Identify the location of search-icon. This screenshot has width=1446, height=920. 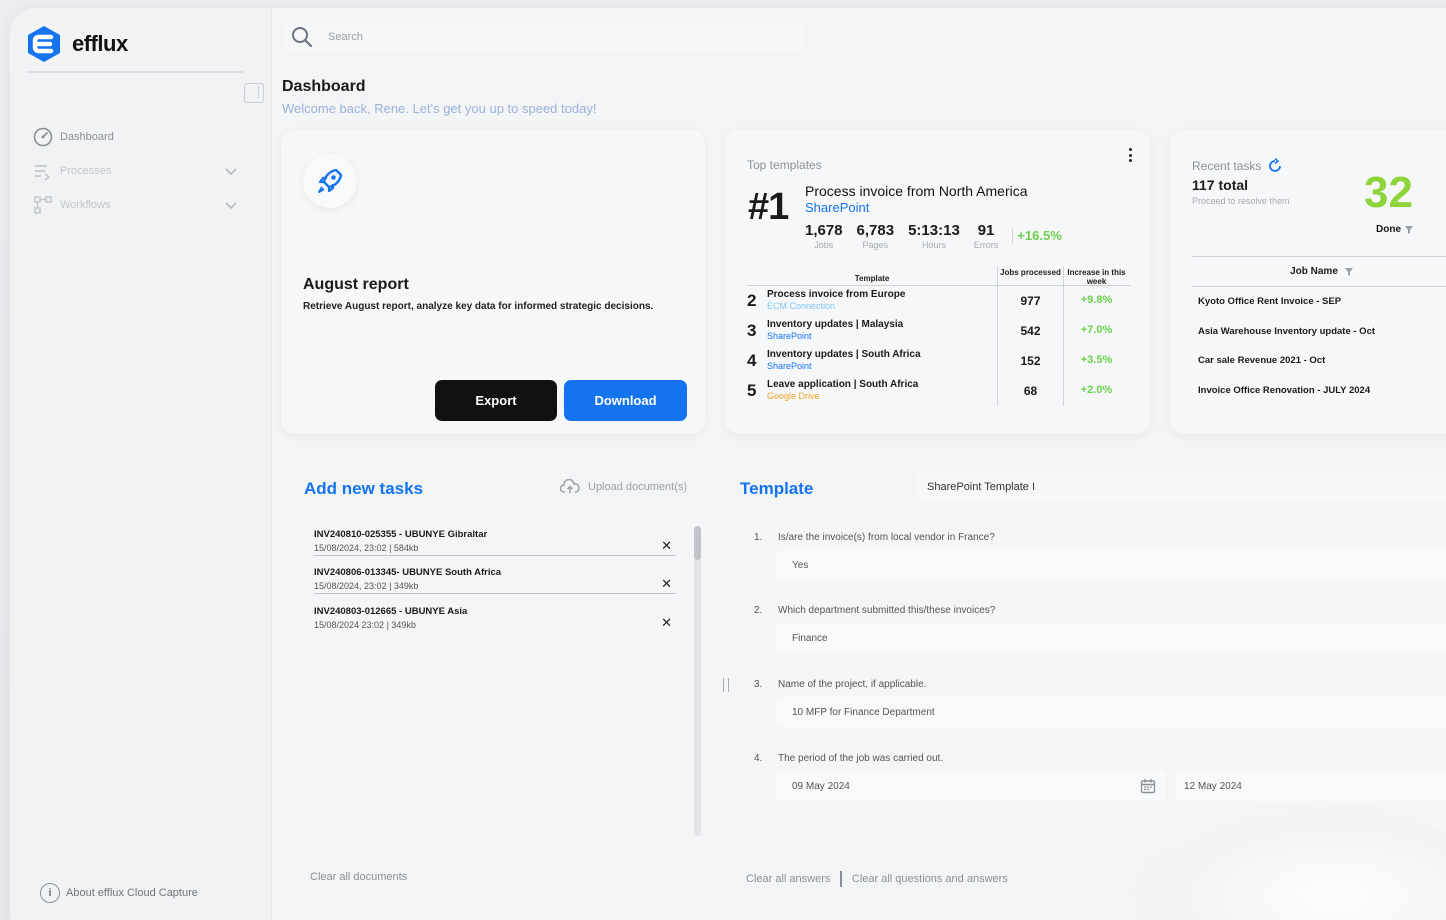
(302, 37).